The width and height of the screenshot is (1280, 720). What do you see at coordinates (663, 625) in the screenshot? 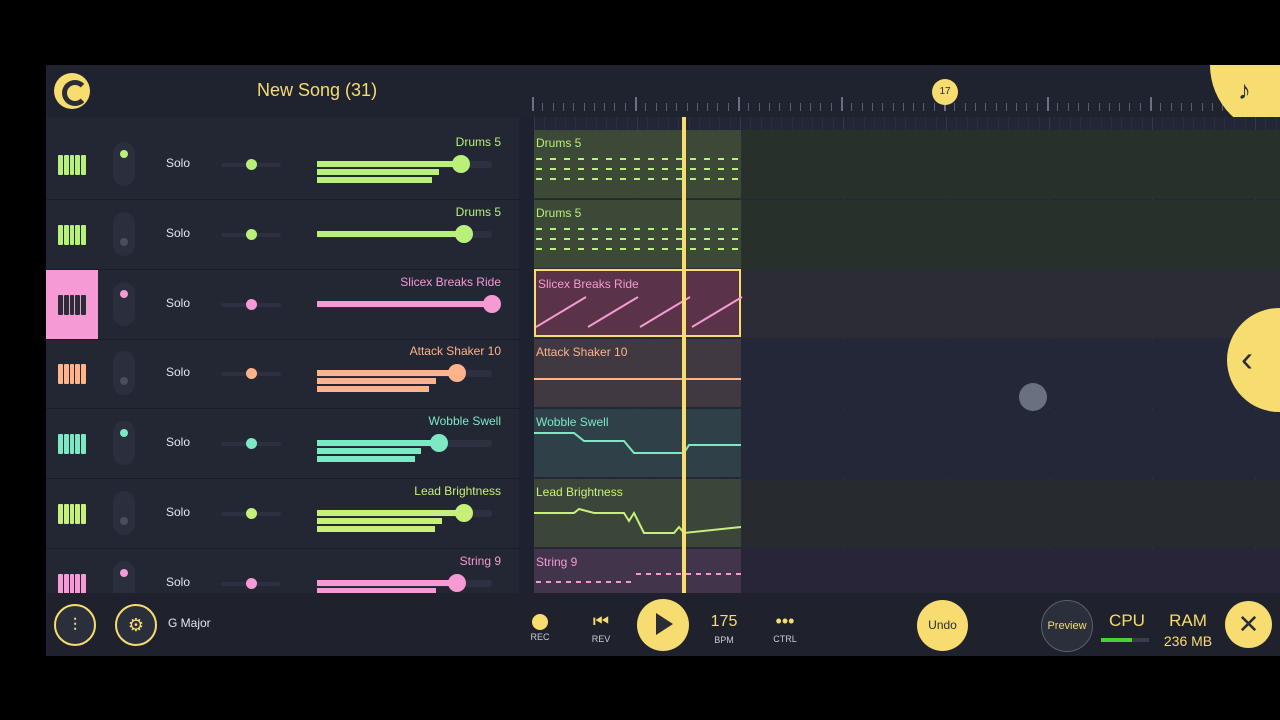
I see `play-button` at bounding box center [663, 625].